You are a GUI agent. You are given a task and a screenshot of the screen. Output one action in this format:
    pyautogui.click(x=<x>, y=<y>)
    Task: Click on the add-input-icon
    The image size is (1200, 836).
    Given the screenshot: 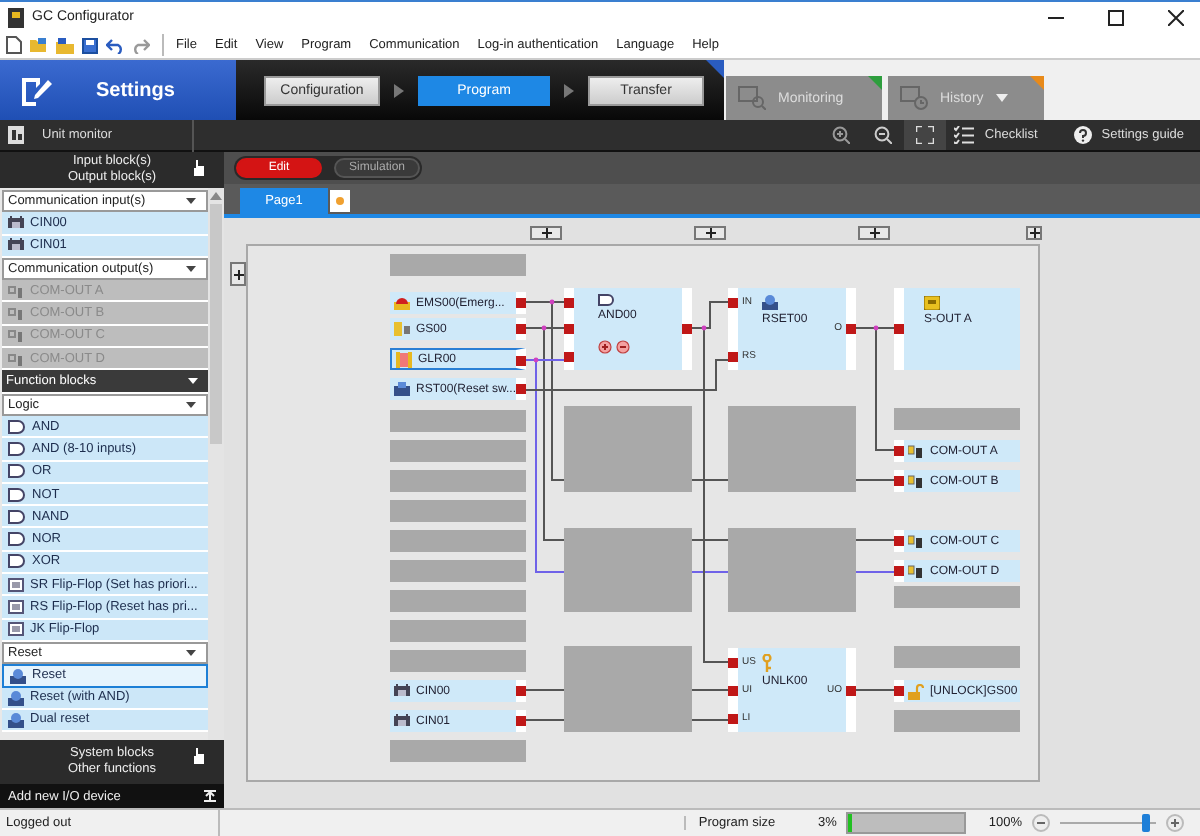 What is the action you would take?
    pyautogui.click(x=605, y=347)
    